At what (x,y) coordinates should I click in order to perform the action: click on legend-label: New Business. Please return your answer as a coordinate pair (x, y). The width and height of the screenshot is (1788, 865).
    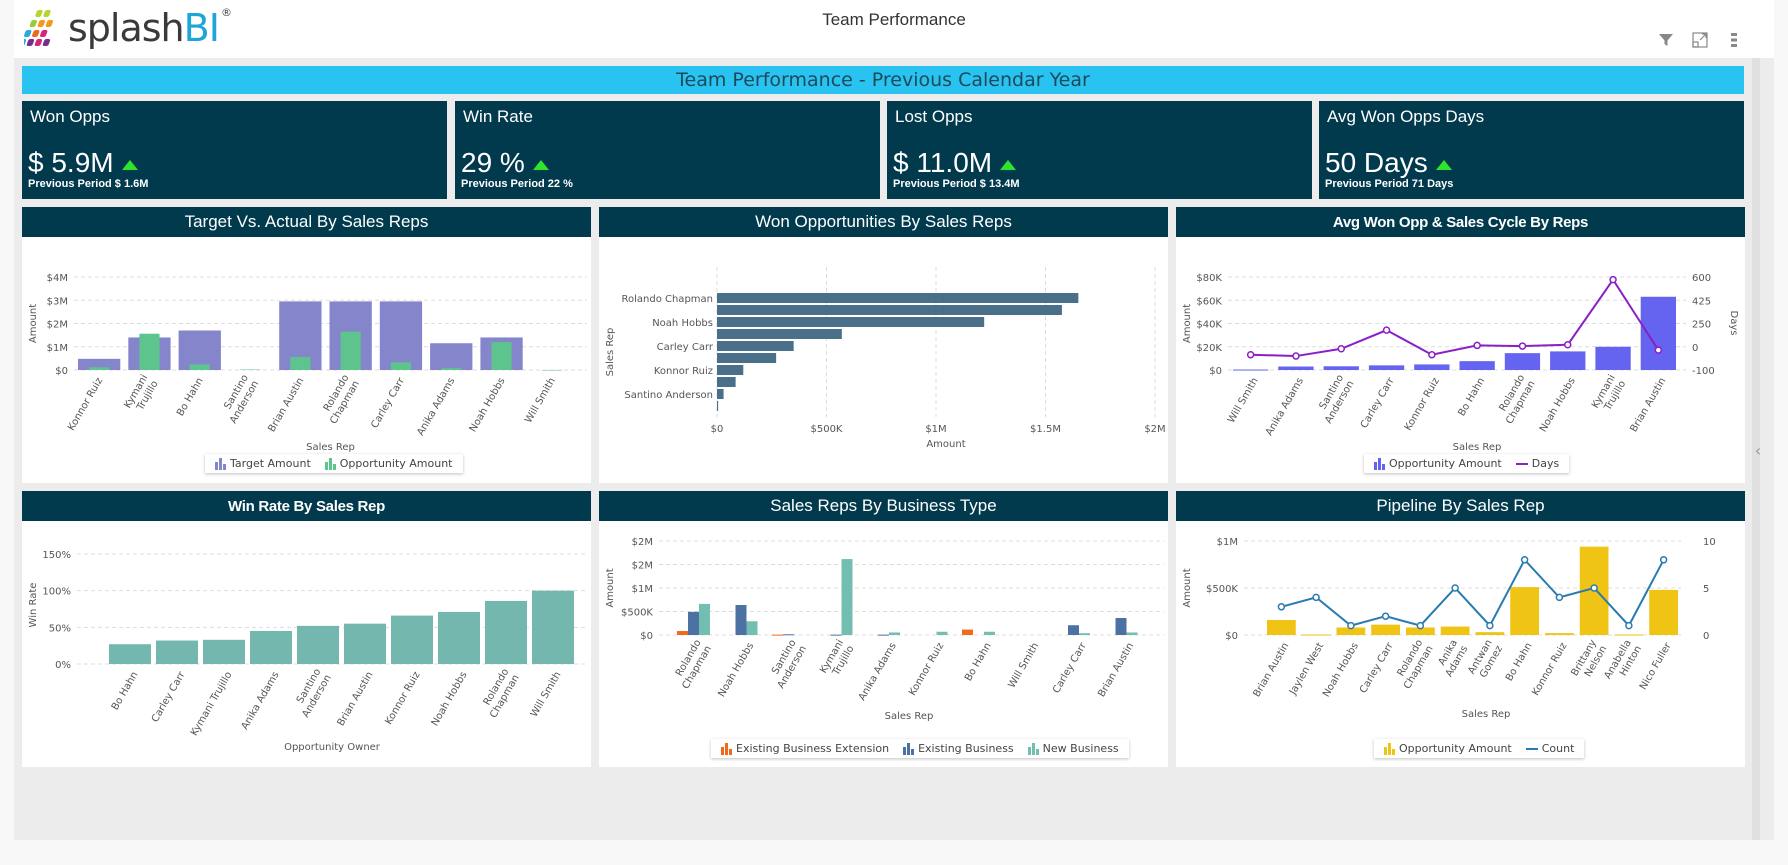
    Looking at the image, I should click on (1080, 748).